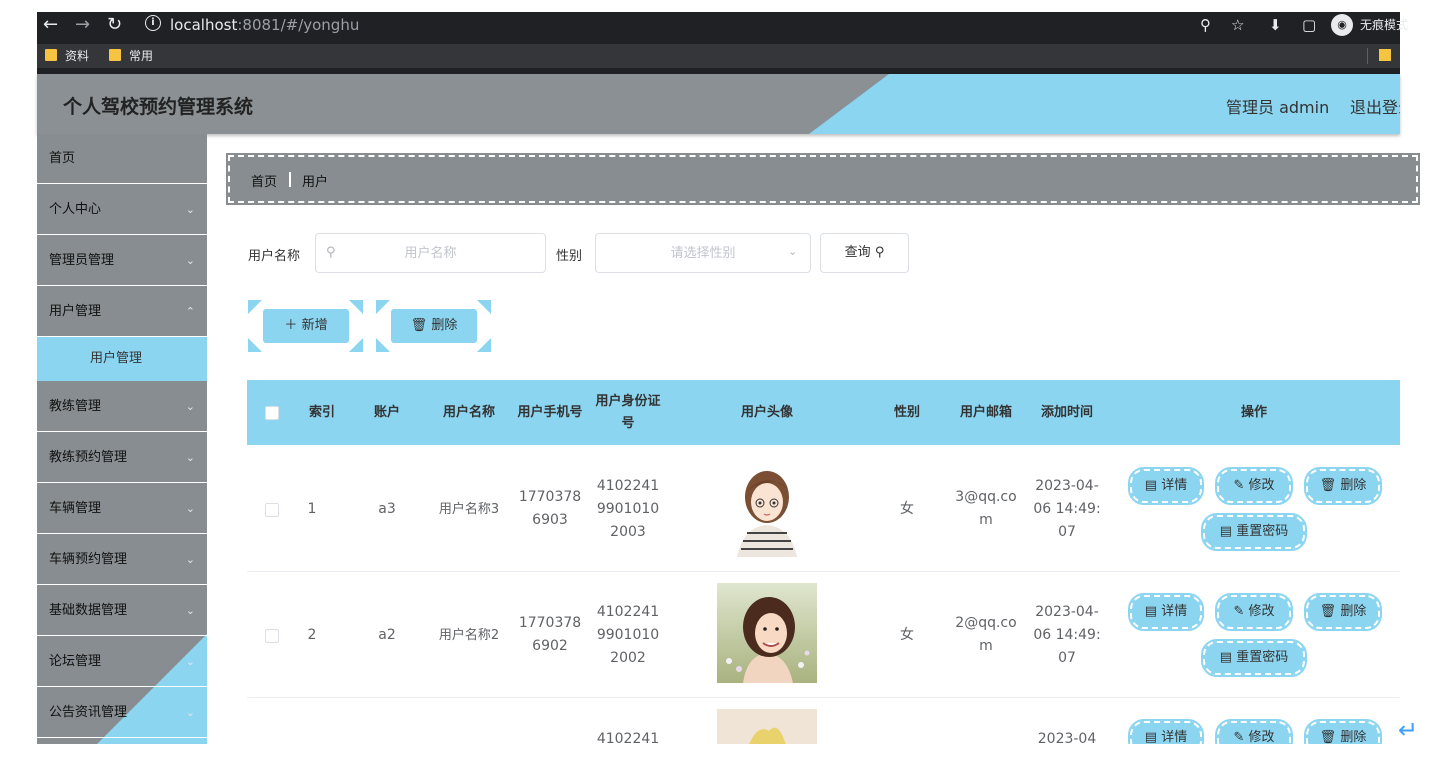 This screenshot has width=1440, height=766. Describe the element at coordinates (1261, 611) in the screenshot. I see `edit-button-label: 修改` at that location.